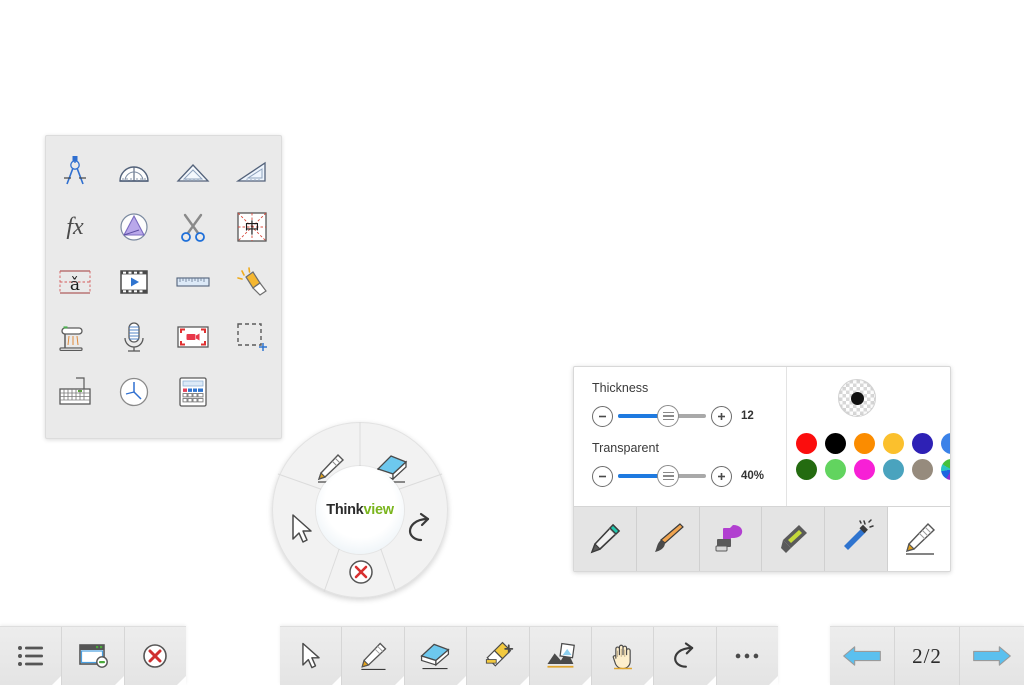 Image resolution: width=1024 pixels, height=685 pixels. I want to click on clean-brush-icon, so click(499, 654).